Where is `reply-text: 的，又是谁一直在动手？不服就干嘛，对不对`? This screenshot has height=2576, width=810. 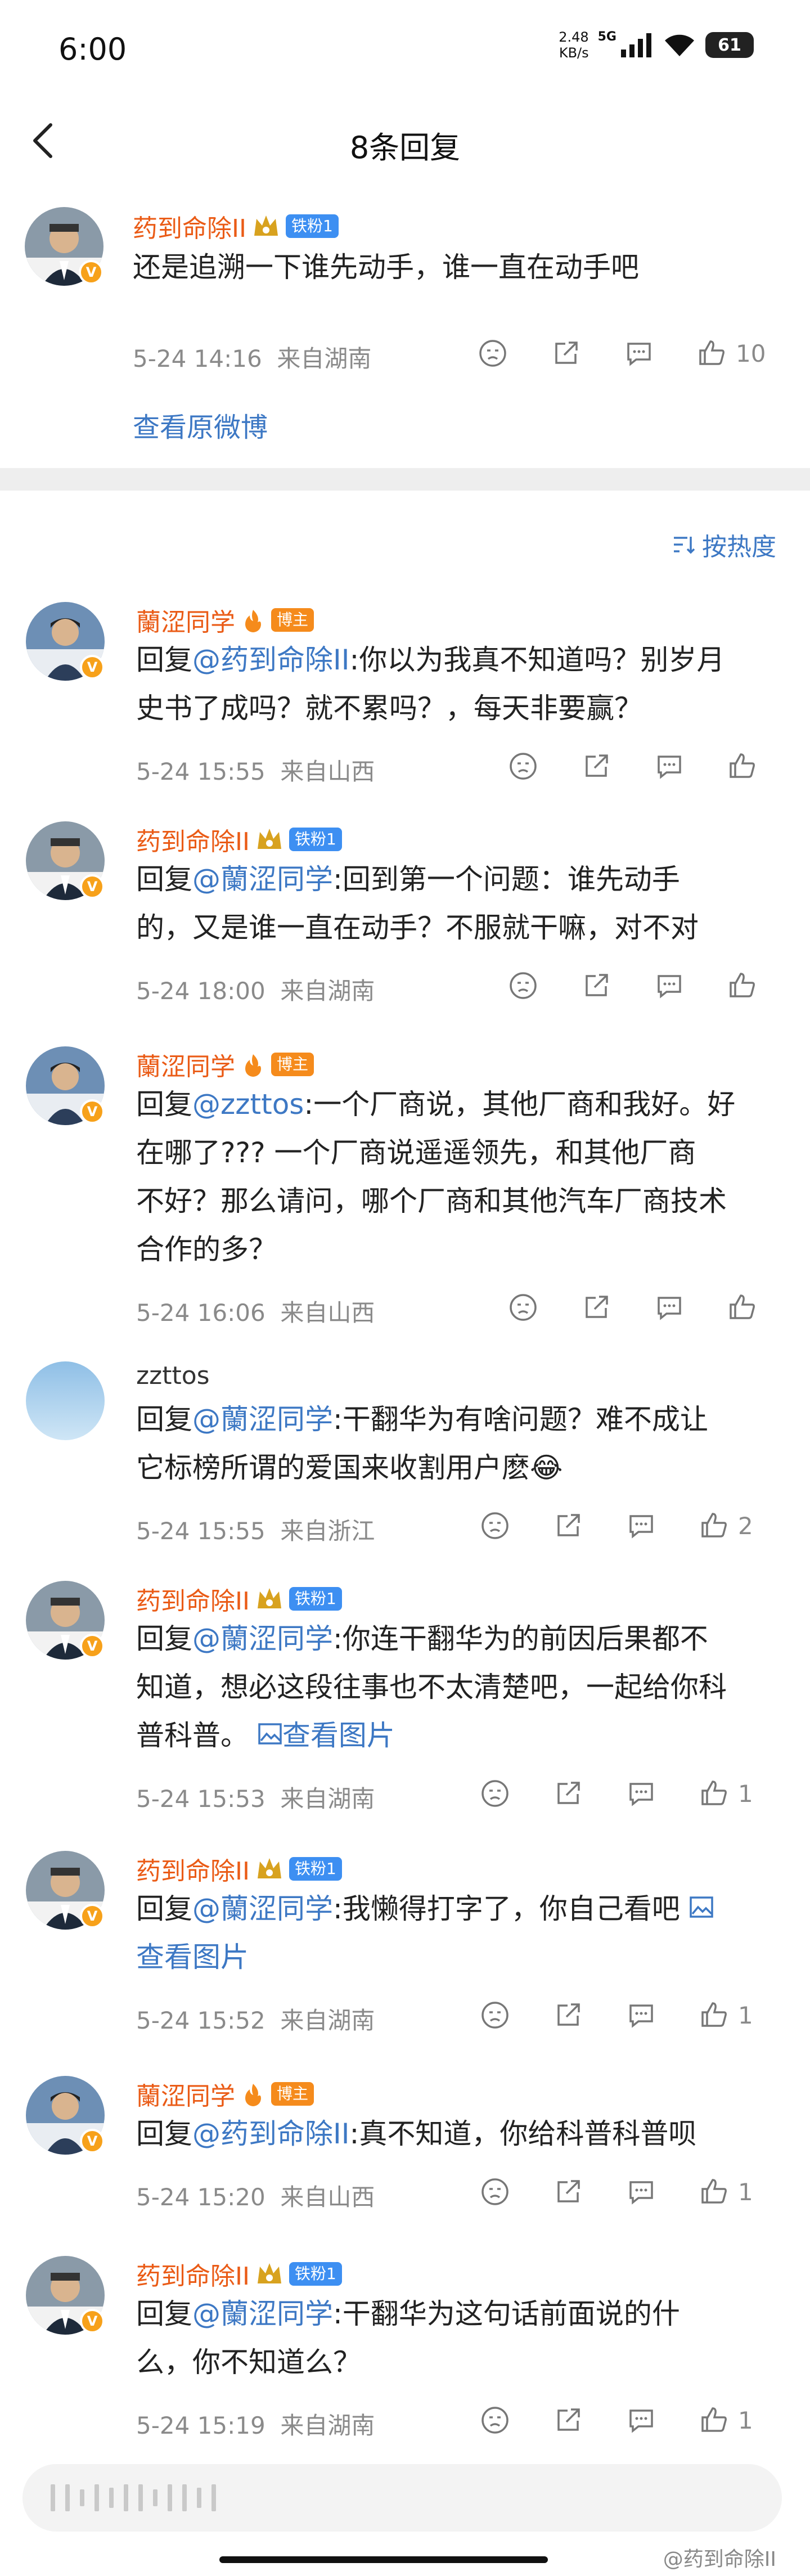 reply-text: 的，又是谁一直在动手？不服就干嘛，对不对 is located at coordinates (417, 927).